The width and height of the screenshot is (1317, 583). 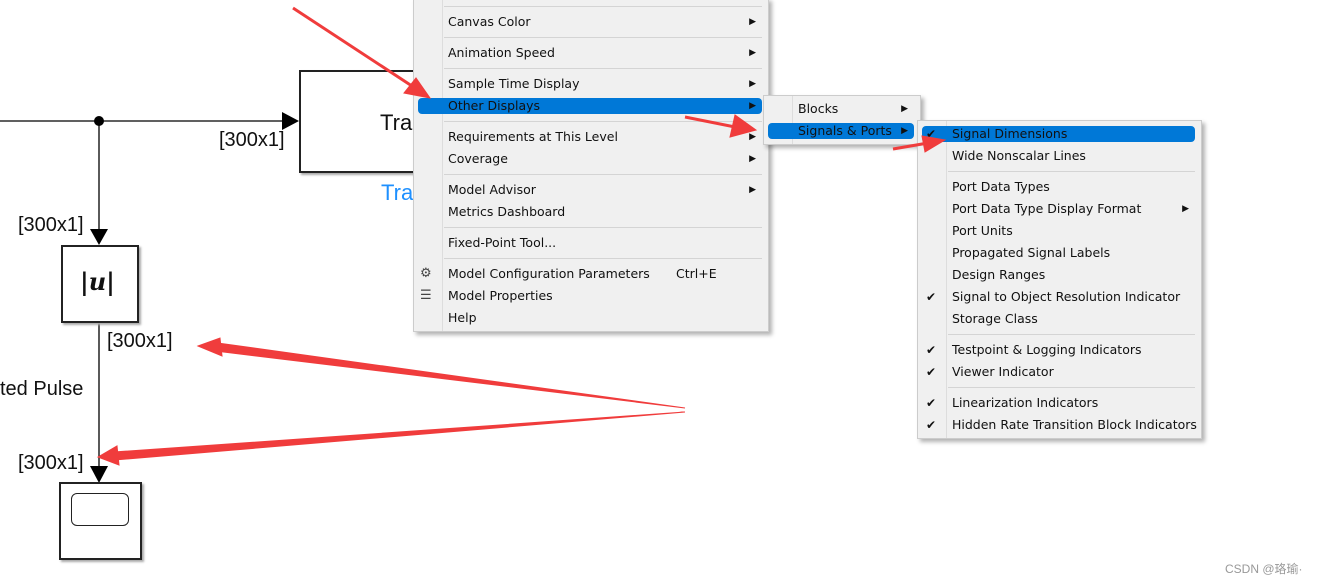 I want to click on menu-item-sample-time-display: Sample Time Display ▶, so click(x=590, y=84).